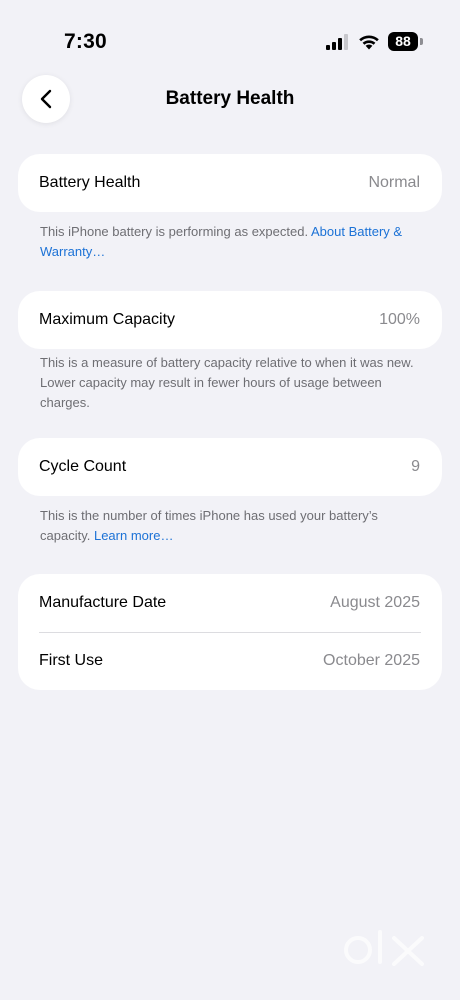 The width and height of the screenshot is (460, 1000). I want to click on battery-level: 88, so click(403, 41).